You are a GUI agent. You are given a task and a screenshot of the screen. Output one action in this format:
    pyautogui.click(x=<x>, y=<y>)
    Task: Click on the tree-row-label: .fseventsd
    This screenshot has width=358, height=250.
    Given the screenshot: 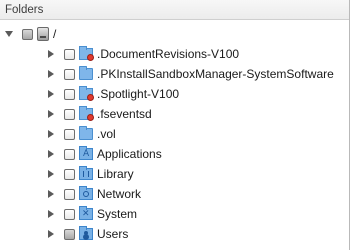 What is the action you would take?
    pyautogui.click(x=124, y=114)
    